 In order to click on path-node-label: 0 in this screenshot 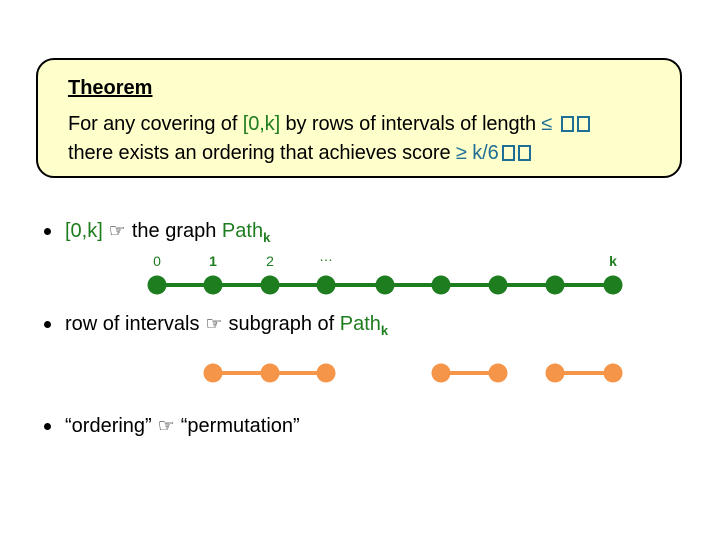, I will do `click(157, 261)`.